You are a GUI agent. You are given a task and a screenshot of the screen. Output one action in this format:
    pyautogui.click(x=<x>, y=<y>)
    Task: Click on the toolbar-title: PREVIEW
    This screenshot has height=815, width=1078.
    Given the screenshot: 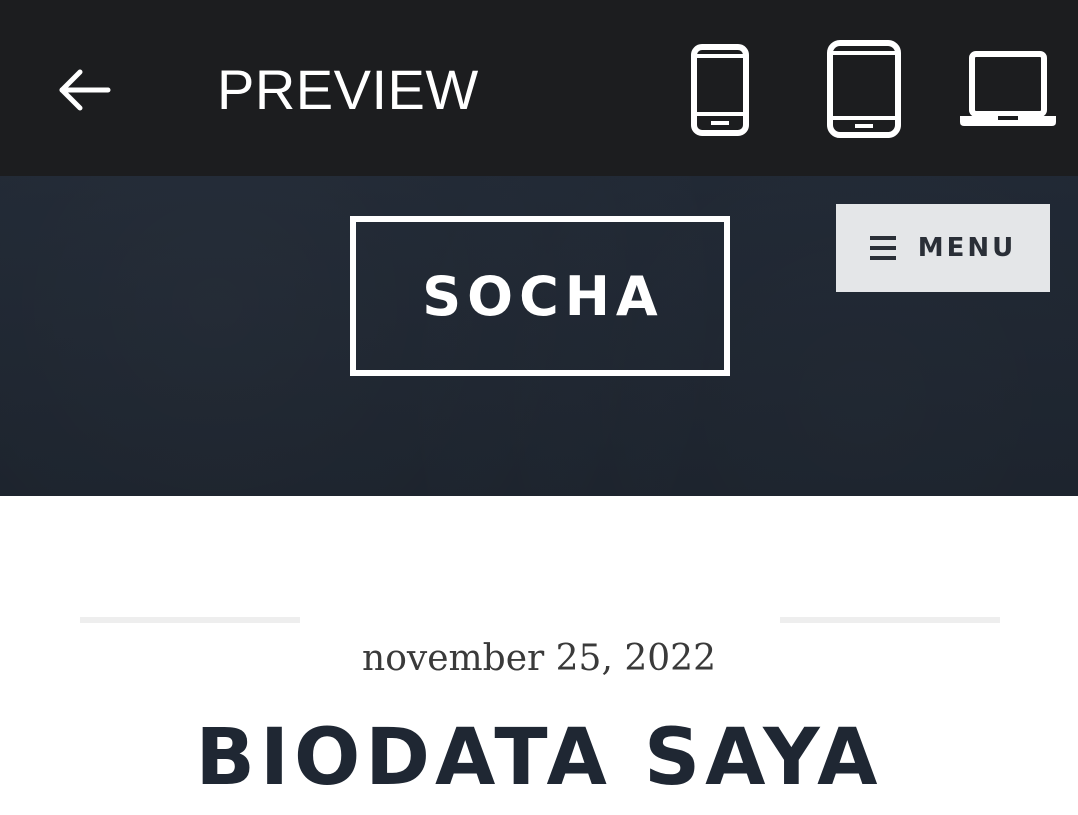 What is the action you would take?
    pyautogui.click(x=348, y=89)
    